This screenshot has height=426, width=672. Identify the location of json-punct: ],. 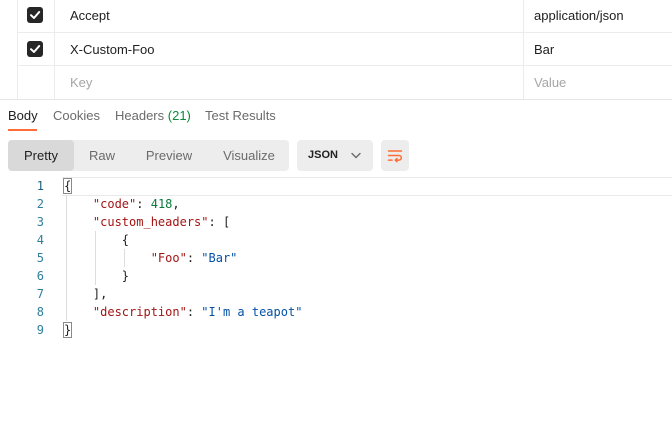
(100, 294).